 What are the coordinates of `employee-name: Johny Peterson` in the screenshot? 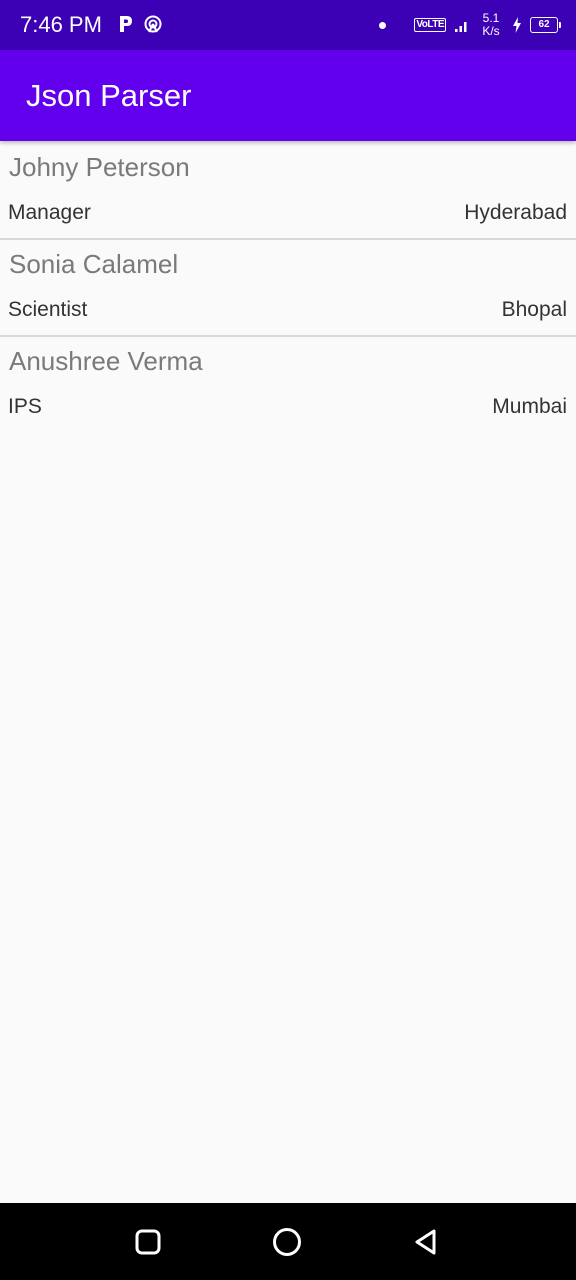 It's located at (99, 167).